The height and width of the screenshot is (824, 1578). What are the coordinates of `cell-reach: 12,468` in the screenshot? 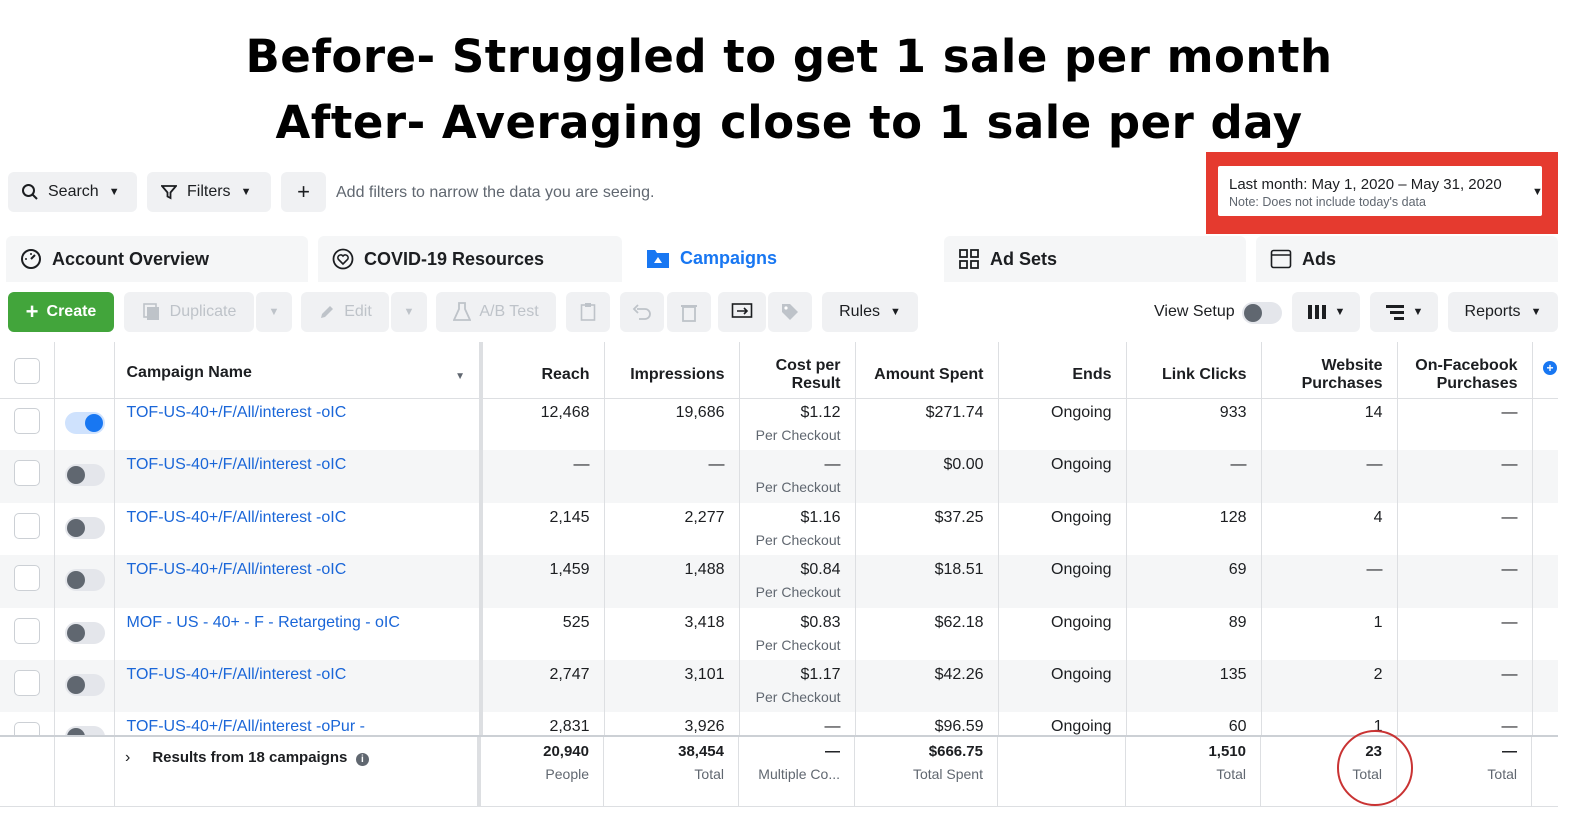 It's located at (543, 424).